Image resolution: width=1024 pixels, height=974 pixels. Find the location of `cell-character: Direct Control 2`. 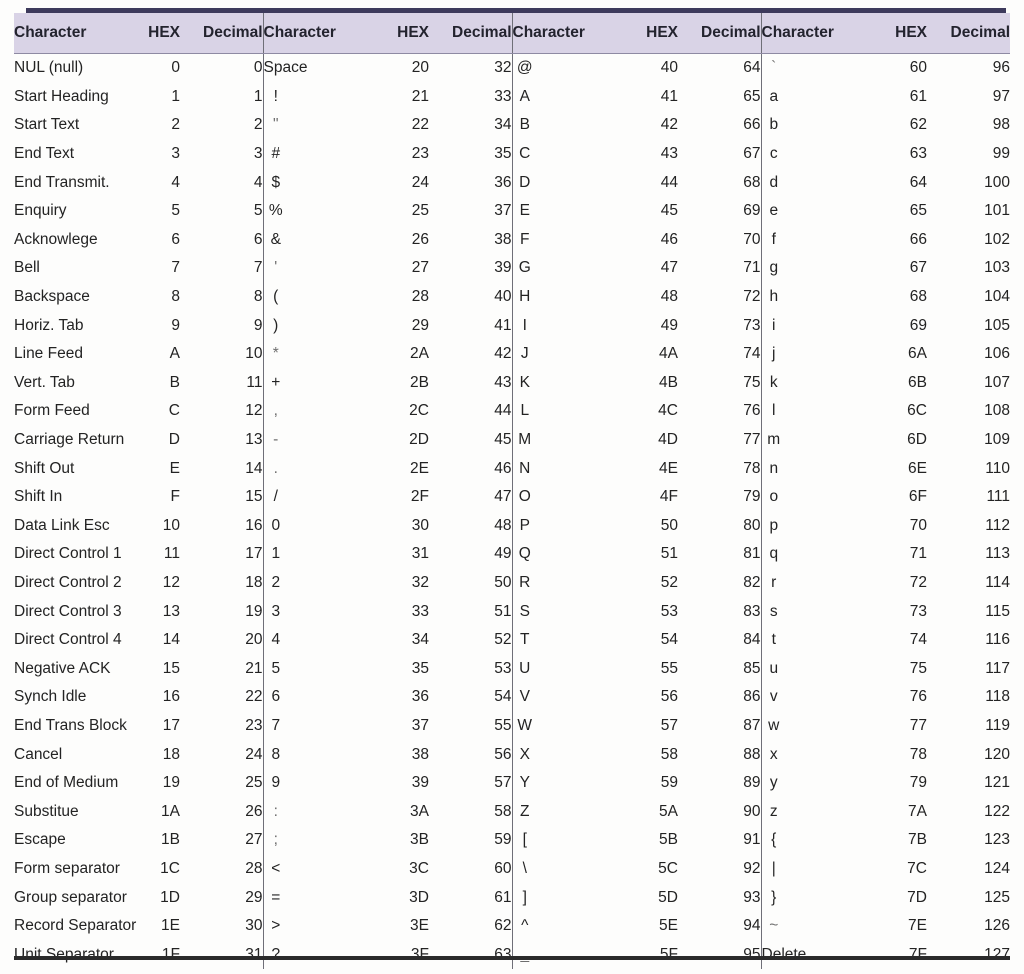

cell-character: Direct Control 2 is located at coordinates (68, 582).